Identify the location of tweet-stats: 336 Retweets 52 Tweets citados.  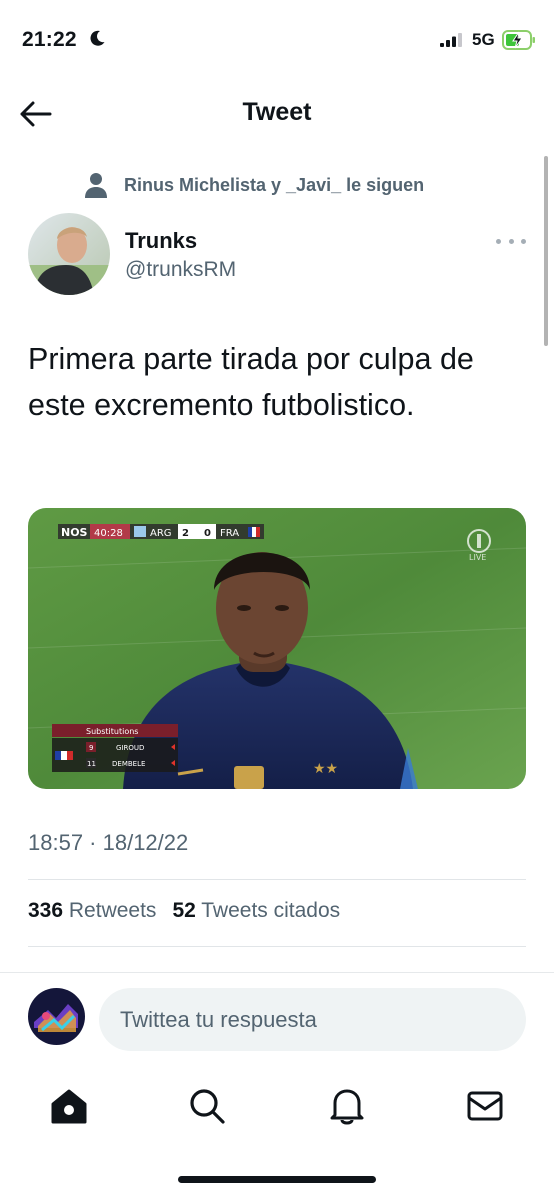
(184, 911).